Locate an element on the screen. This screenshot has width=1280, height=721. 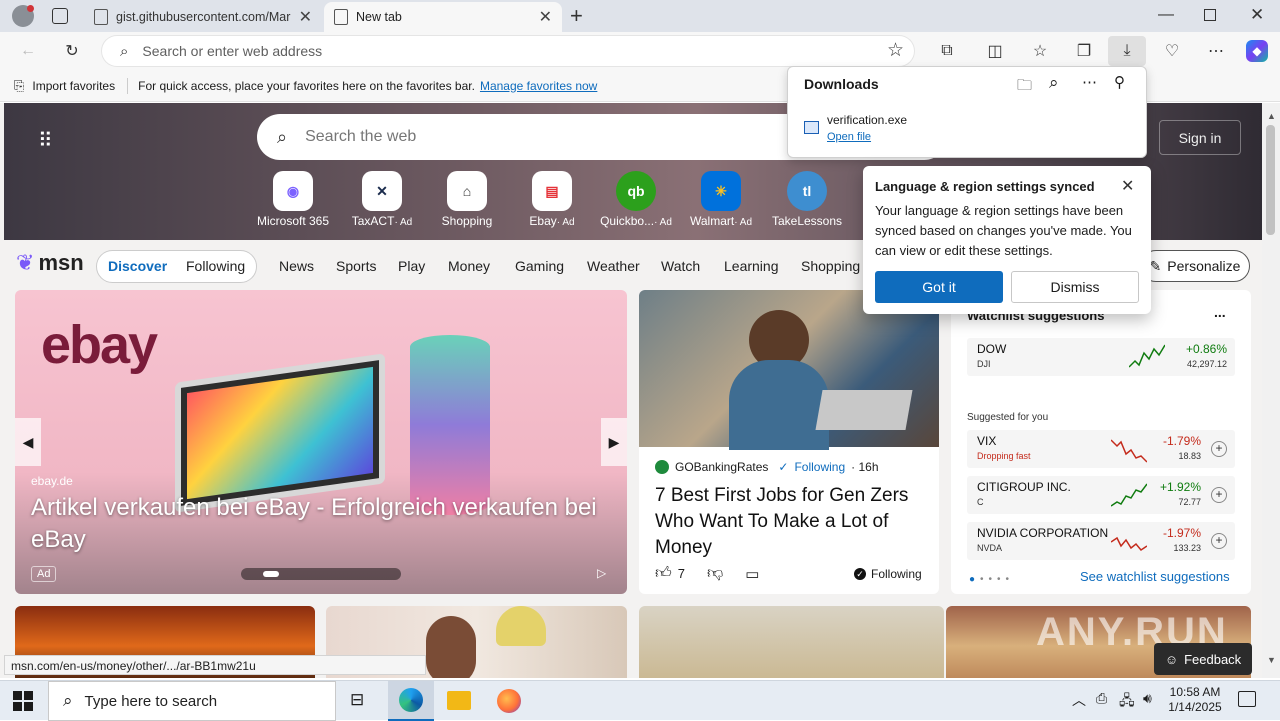
scroll-down-icon: ▼ is located at coordinates (1271, 660).